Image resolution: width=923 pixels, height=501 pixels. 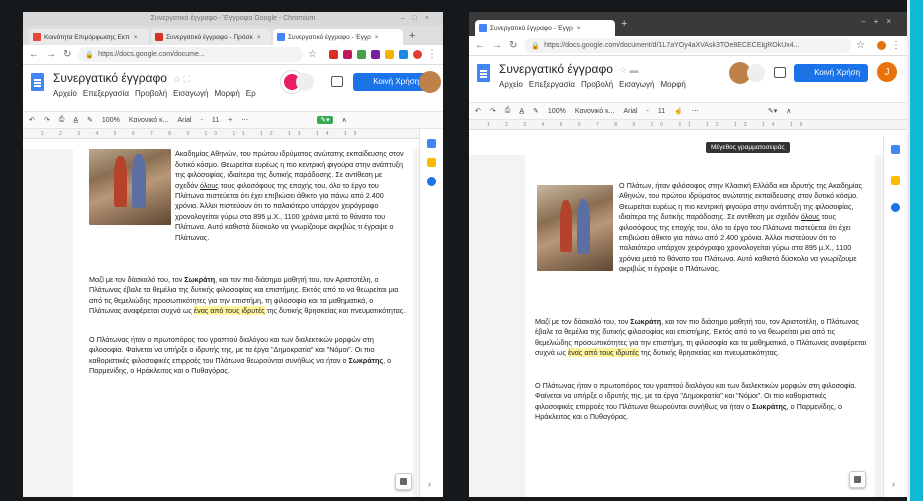 I want to click on reload-icon: ↻, so click(x=513, y=45).